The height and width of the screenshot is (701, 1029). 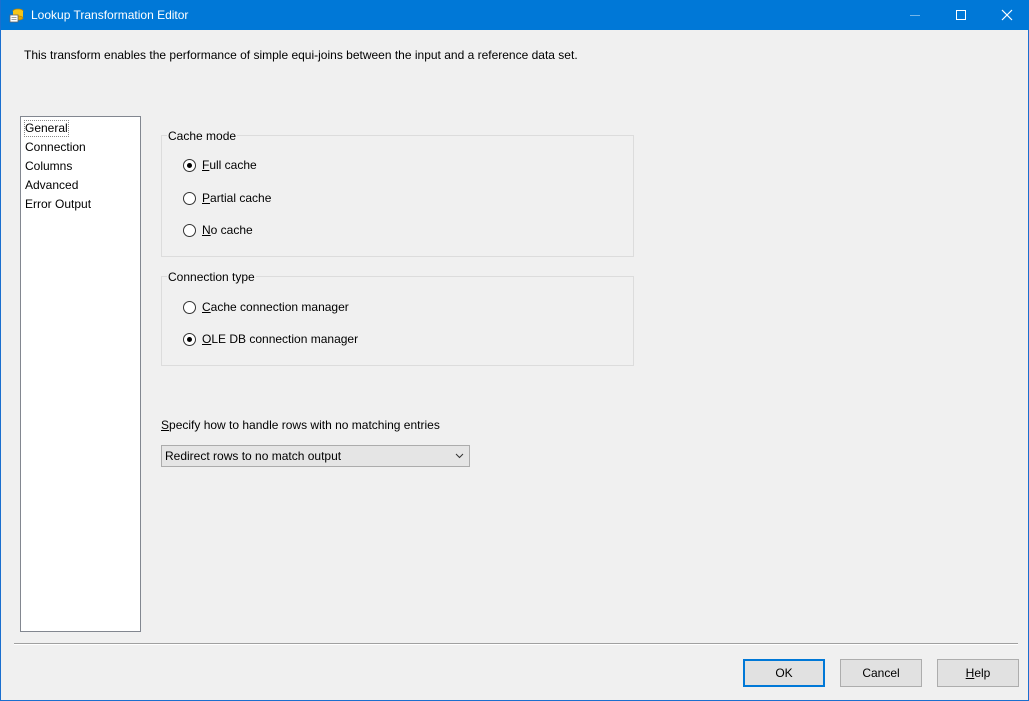 What do you see at coordinates (285, 339) in the screenshot?
I see `label-text: LE DB connection manager` at bounding box center [285, 339].